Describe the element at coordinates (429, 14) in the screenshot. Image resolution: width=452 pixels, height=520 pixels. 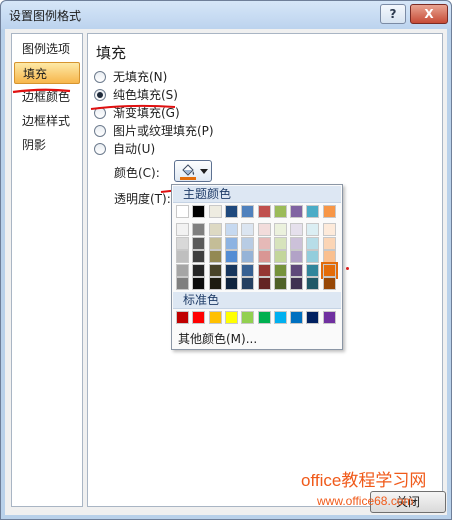
I see `close-window-button: X` at that location.